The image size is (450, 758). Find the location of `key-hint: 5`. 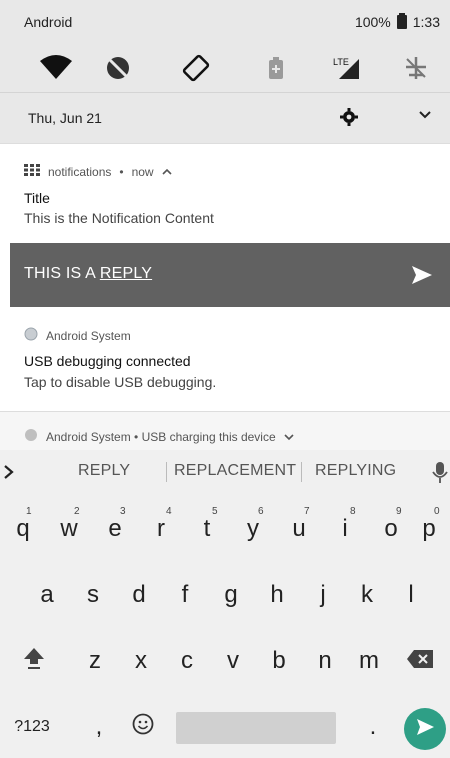

key-hint: 5 is located at coordinates (215, 511).